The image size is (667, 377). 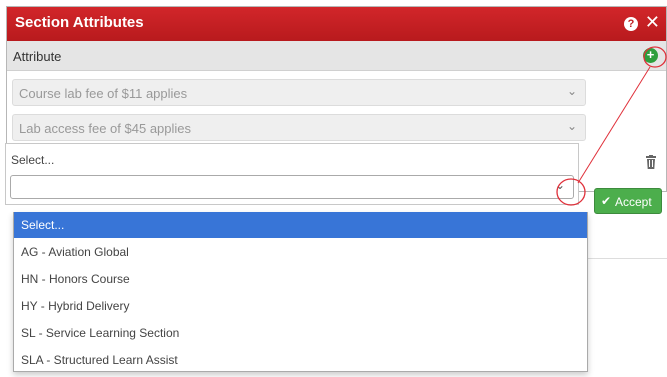 What do you see at coordinates (292, 187) in the screenshot?
I see `attribute-search-input` at bounding box center [292, 187].